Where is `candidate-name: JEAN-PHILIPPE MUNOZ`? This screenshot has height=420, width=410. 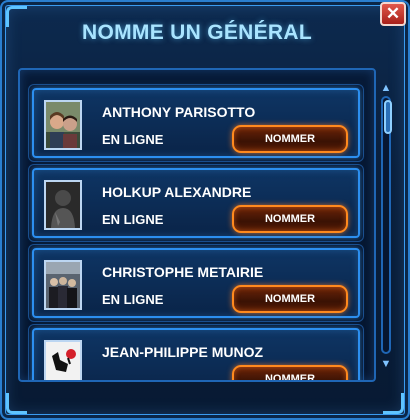
candidate-name: JEAN-PHILIPPE MUNOZ is located at coordinates (183, 352).